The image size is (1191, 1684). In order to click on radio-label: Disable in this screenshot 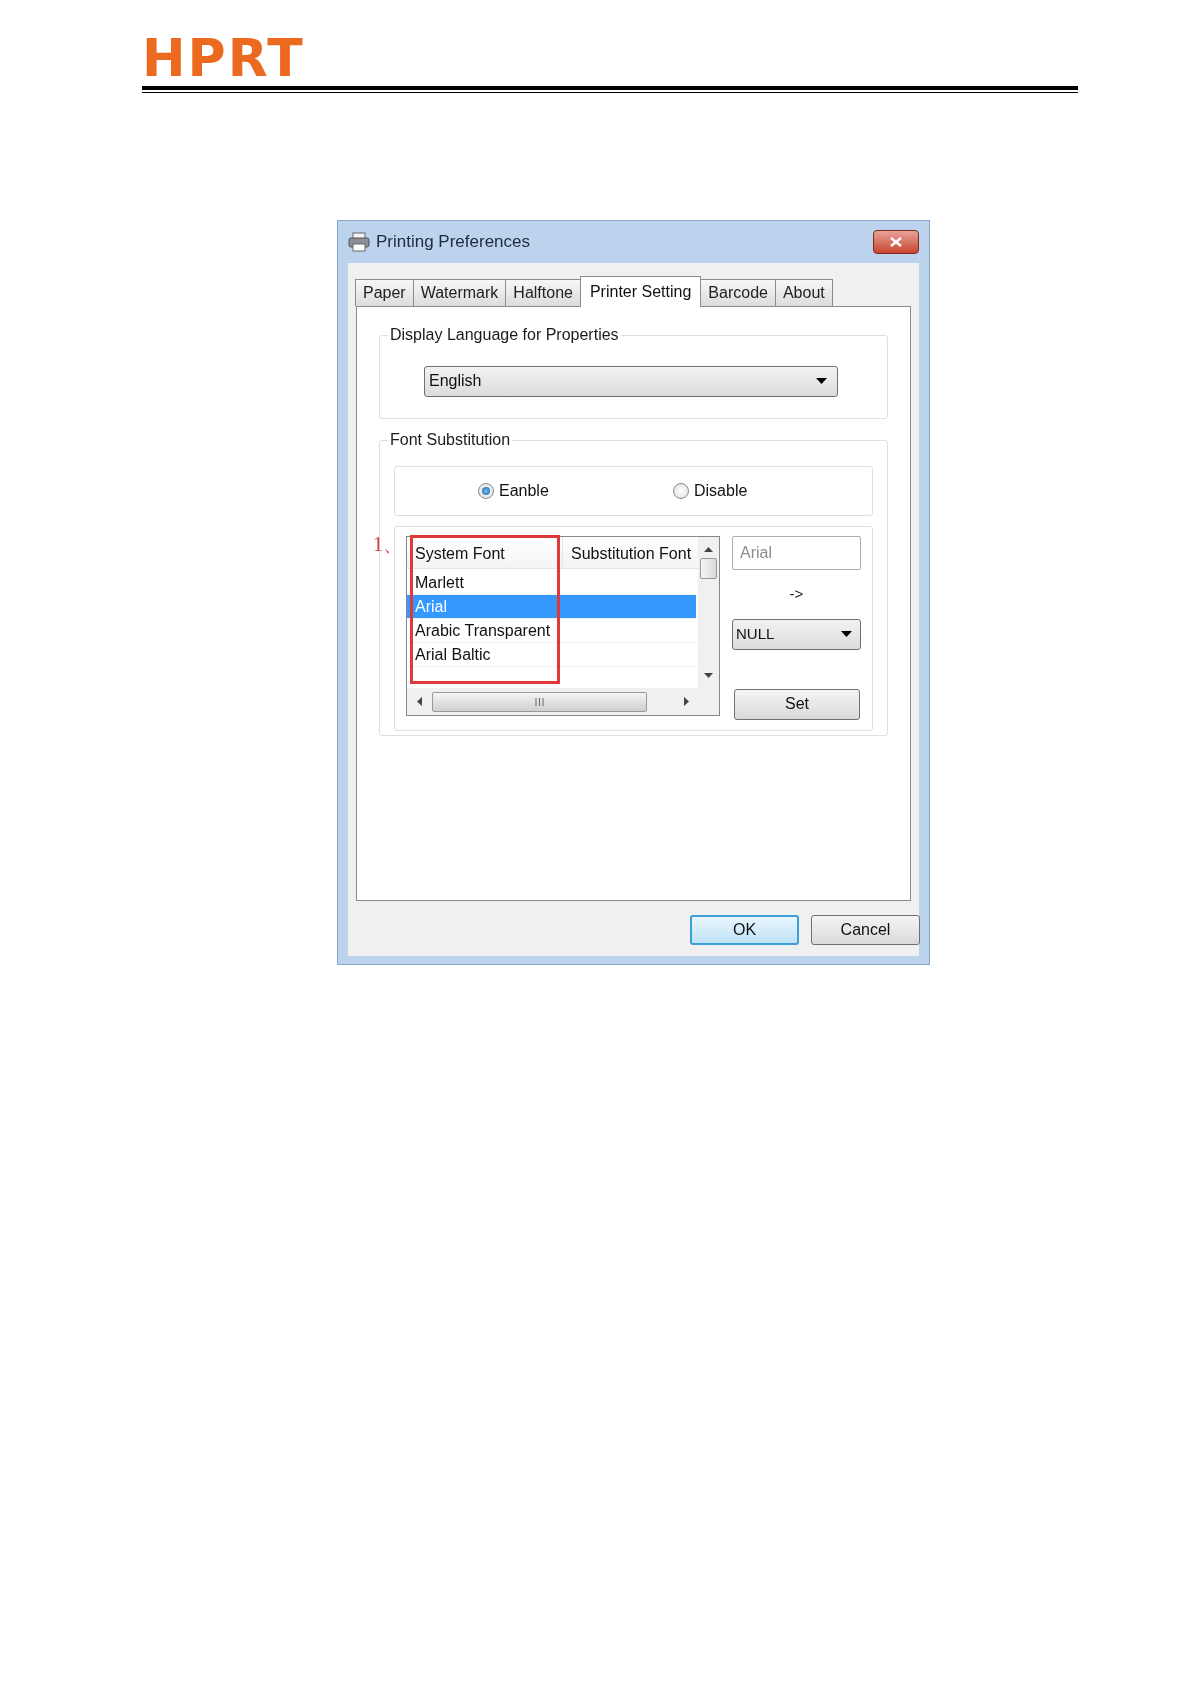, I will do `click(721, 491)`.